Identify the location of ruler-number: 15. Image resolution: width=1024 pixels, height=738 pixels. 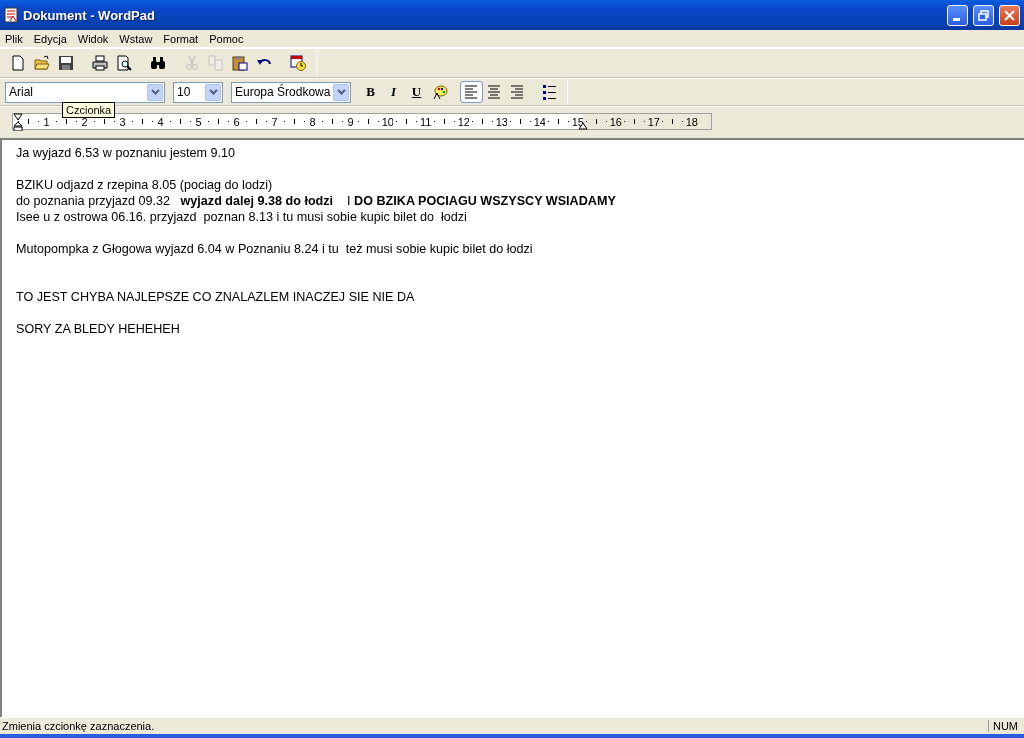
(577, 121).